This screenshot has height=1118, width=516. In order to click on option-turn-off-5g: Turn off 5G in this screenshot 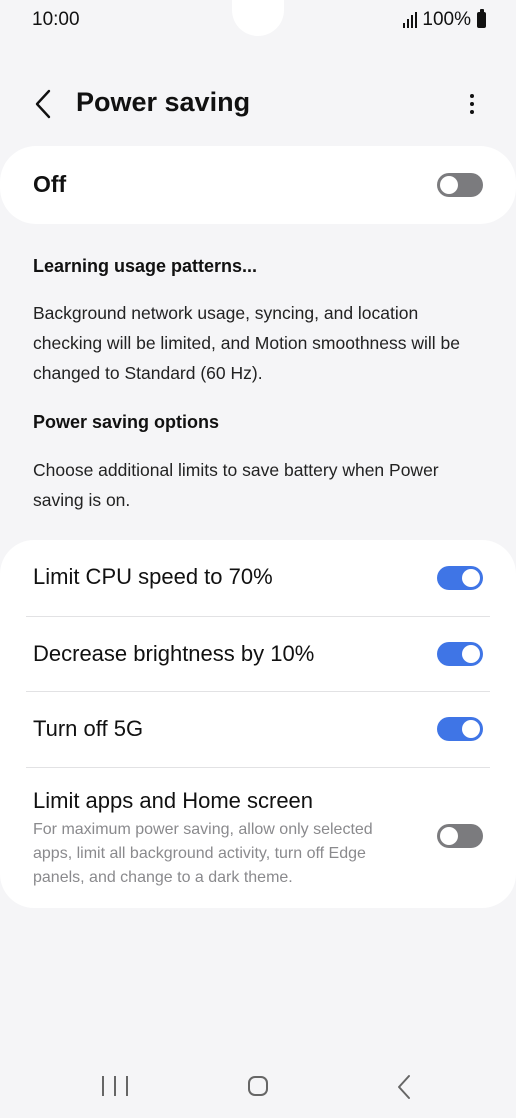, I will do `click(258, 729)`.